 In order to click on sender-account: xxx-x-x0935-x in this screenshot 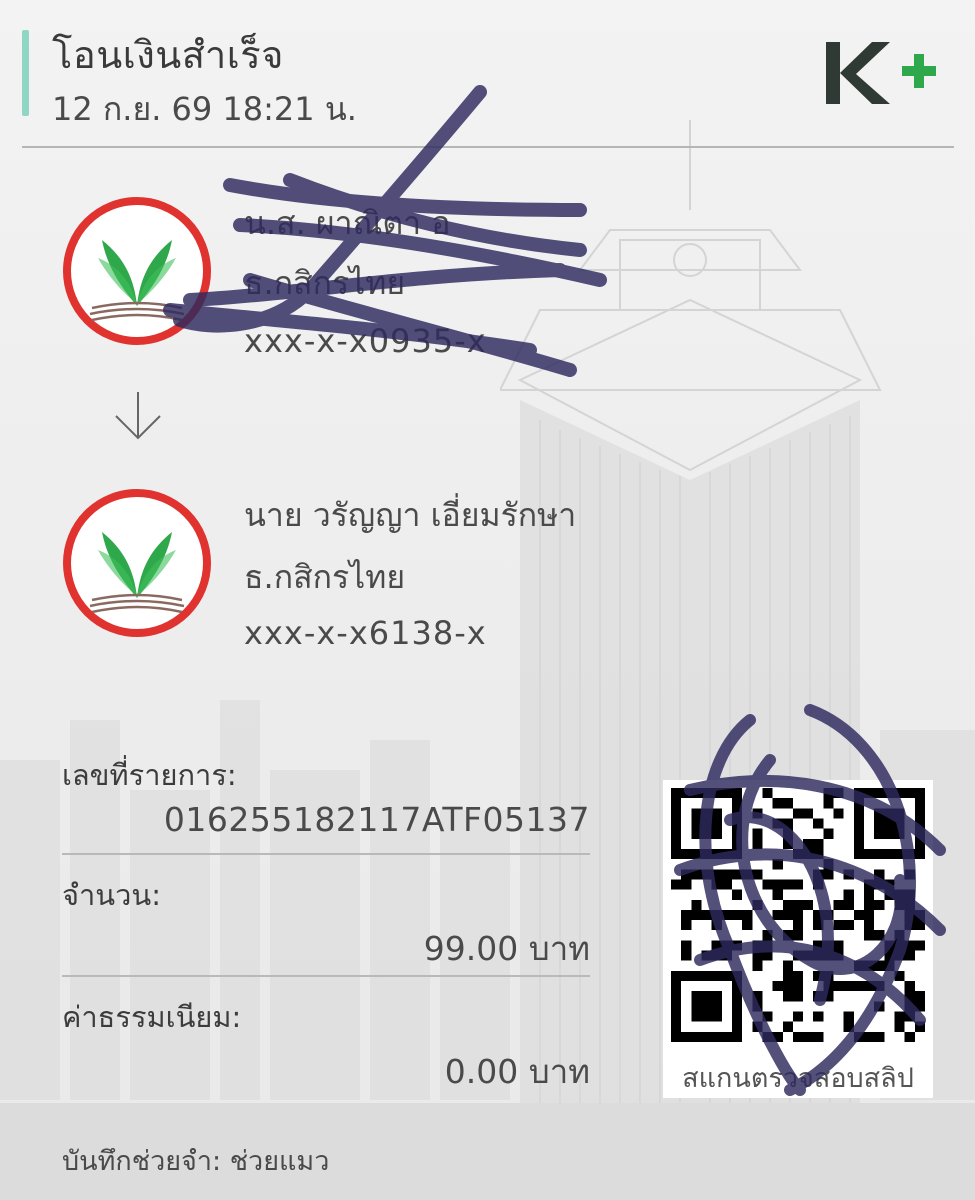, I will do `click(365, 341)`.